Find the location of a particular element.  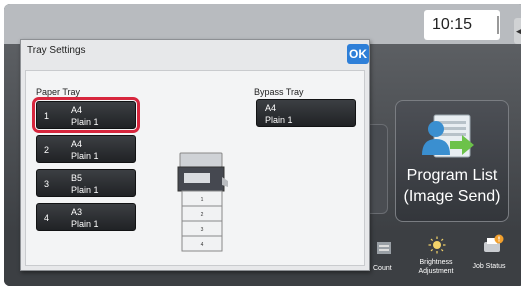

tray-3-button: 3 B5 Plain 1 is located at coordinates (86, 183).